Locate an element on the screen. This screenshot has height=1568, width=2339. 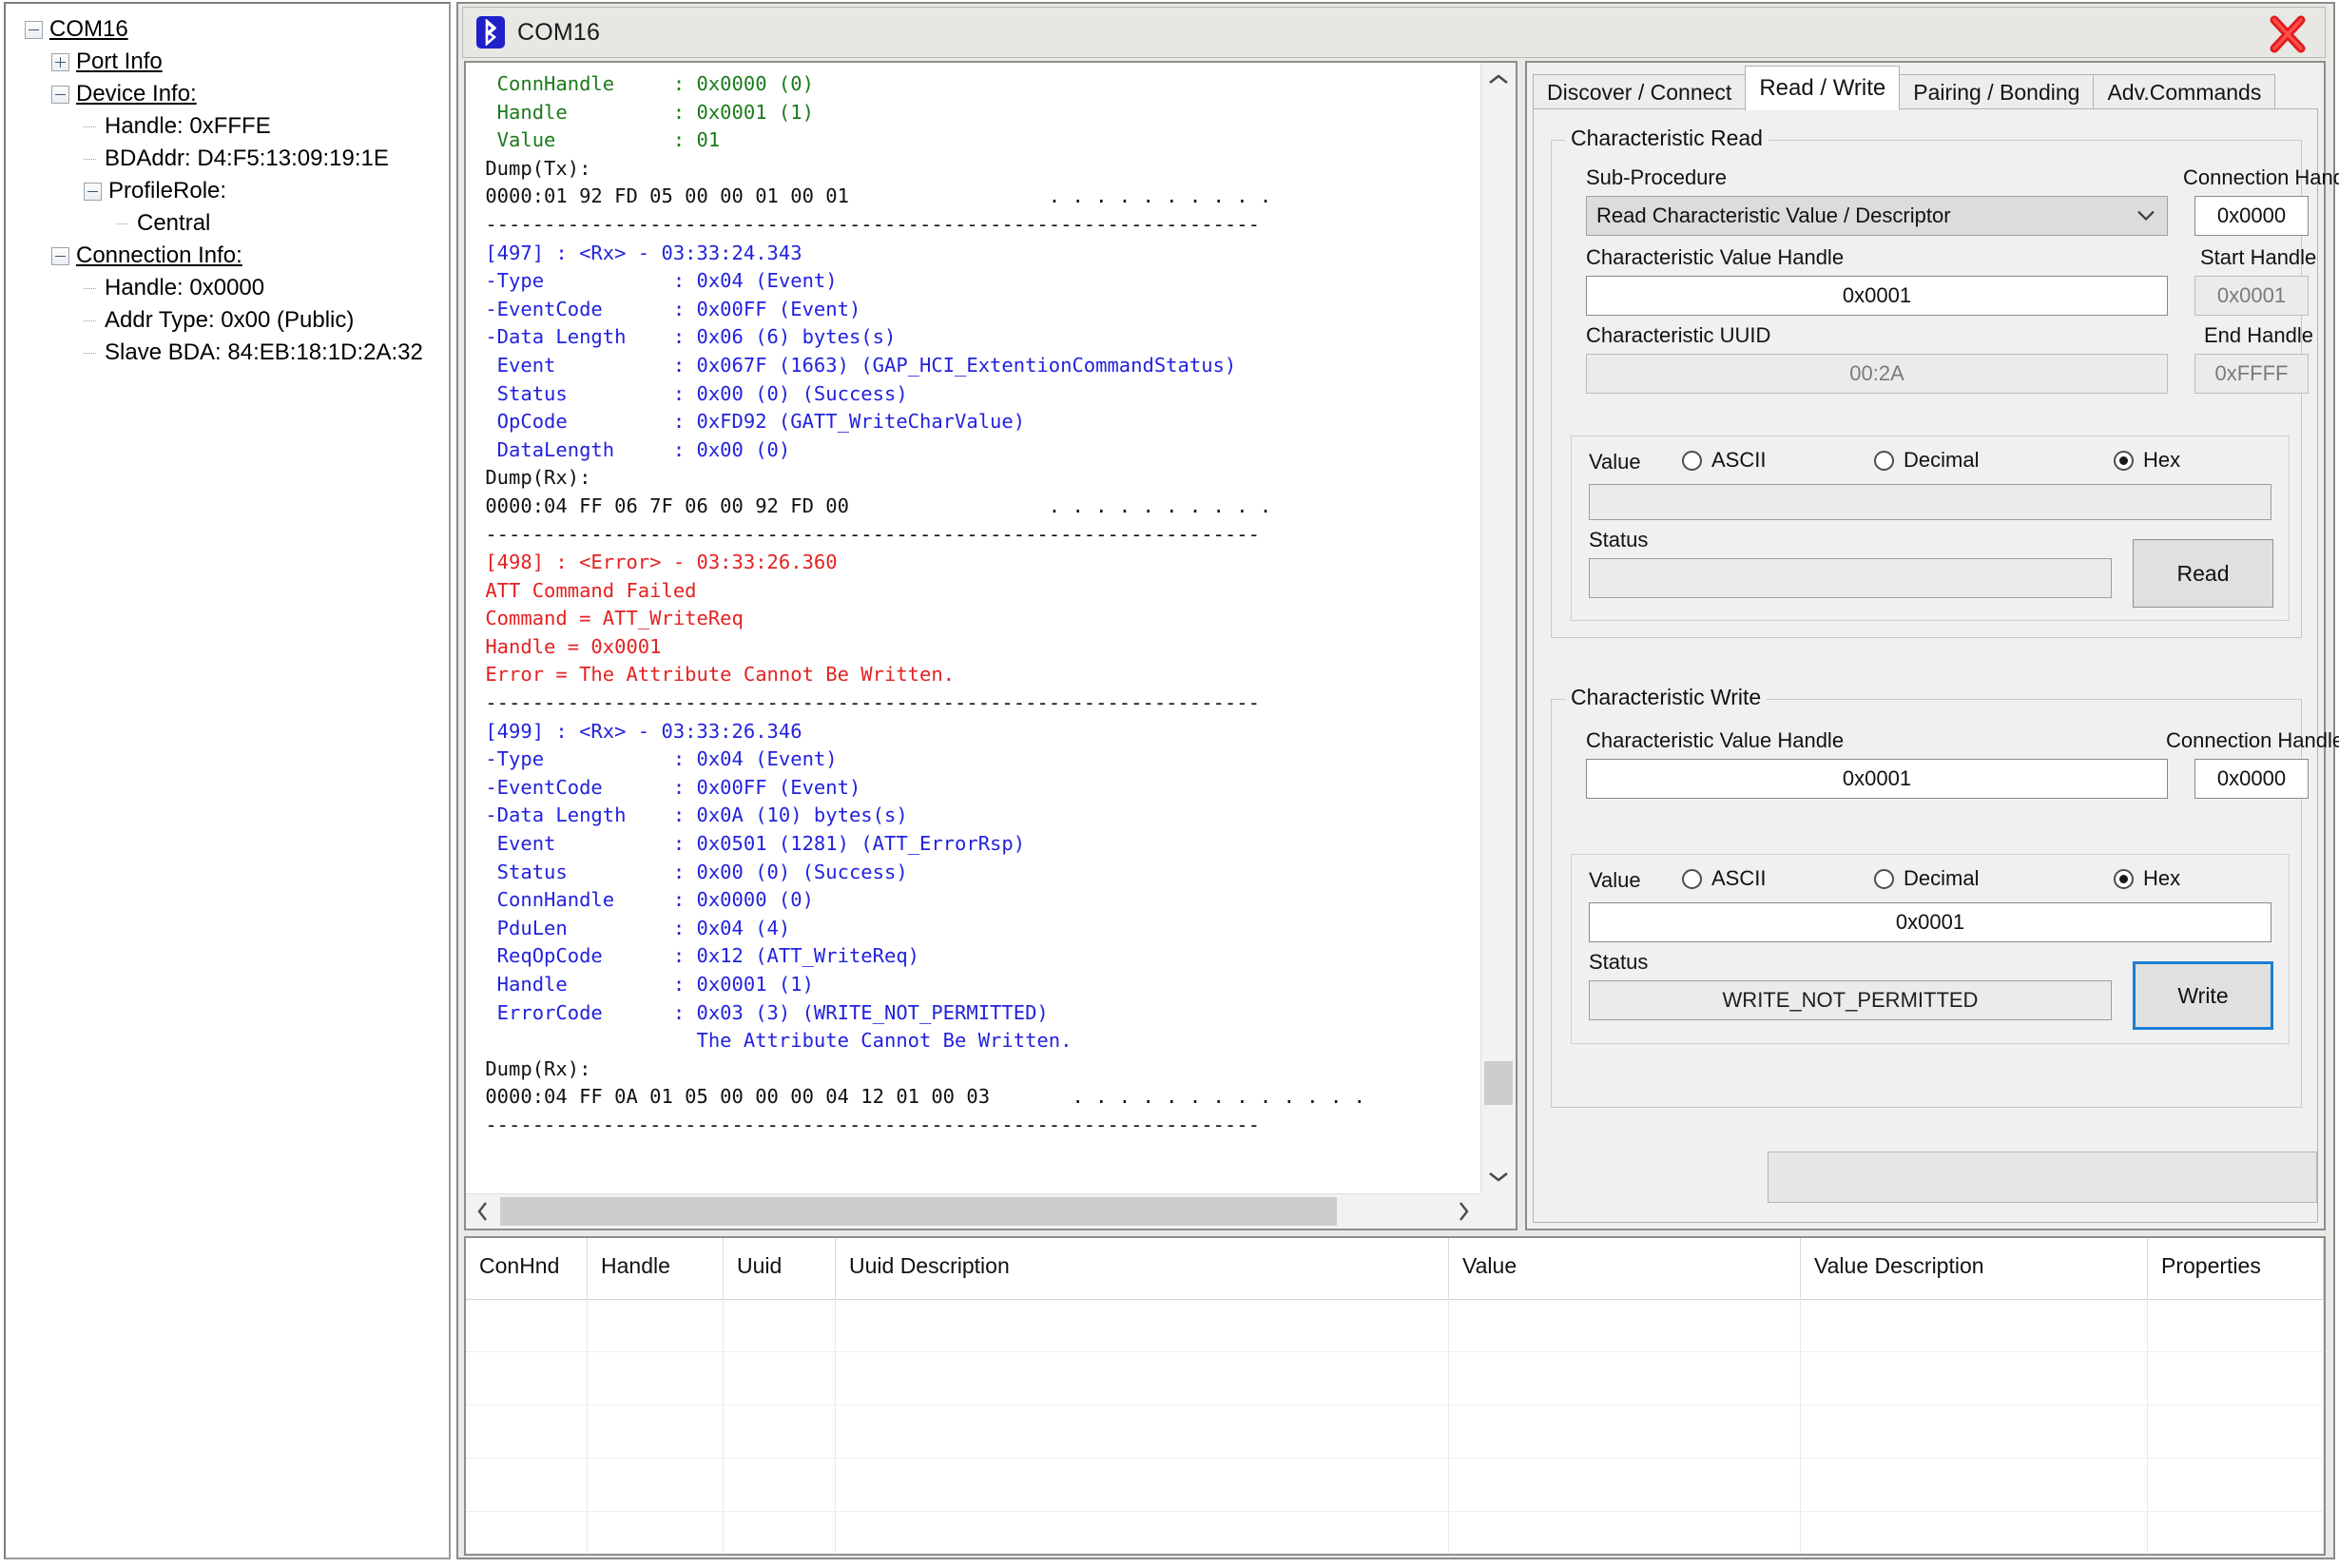
start-handle-input: 0x0001 is located at coordinates (2251, 296).